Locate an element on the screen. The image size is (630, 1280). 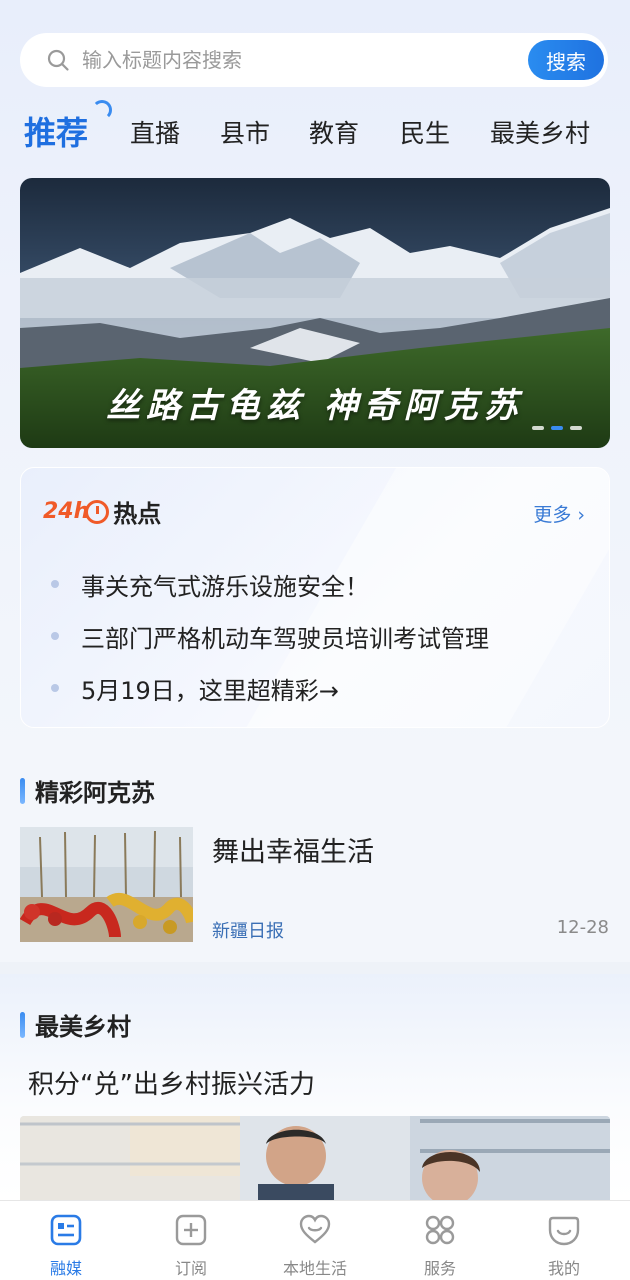
news-source: 新疆日报 is located at coordinates (248, 931).